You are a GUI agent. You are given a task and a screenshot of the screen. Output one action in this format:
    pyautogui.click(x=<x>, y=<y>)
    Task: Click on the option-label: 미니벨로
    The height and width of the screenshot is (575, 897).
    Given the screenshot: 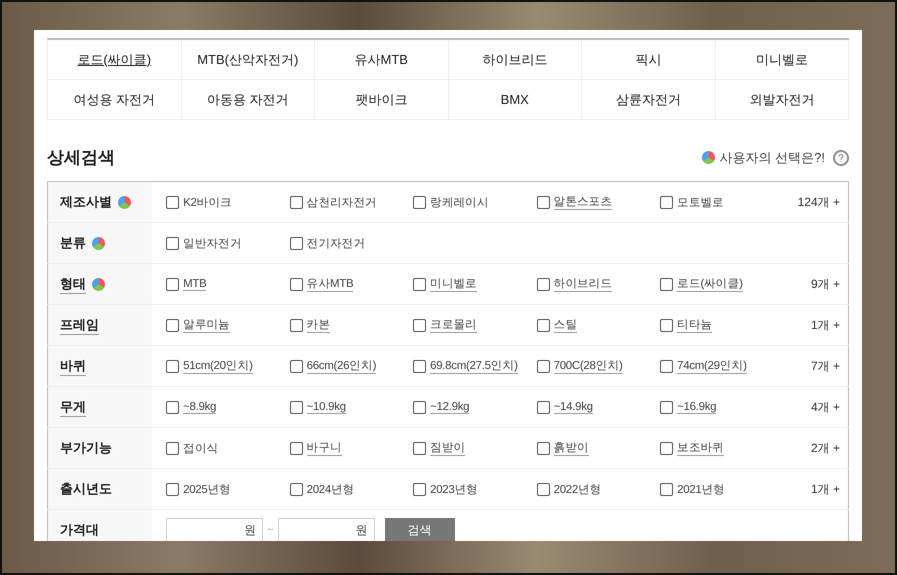 What is the action you would take?
    pyautogui.click(x=453, y=284)
    